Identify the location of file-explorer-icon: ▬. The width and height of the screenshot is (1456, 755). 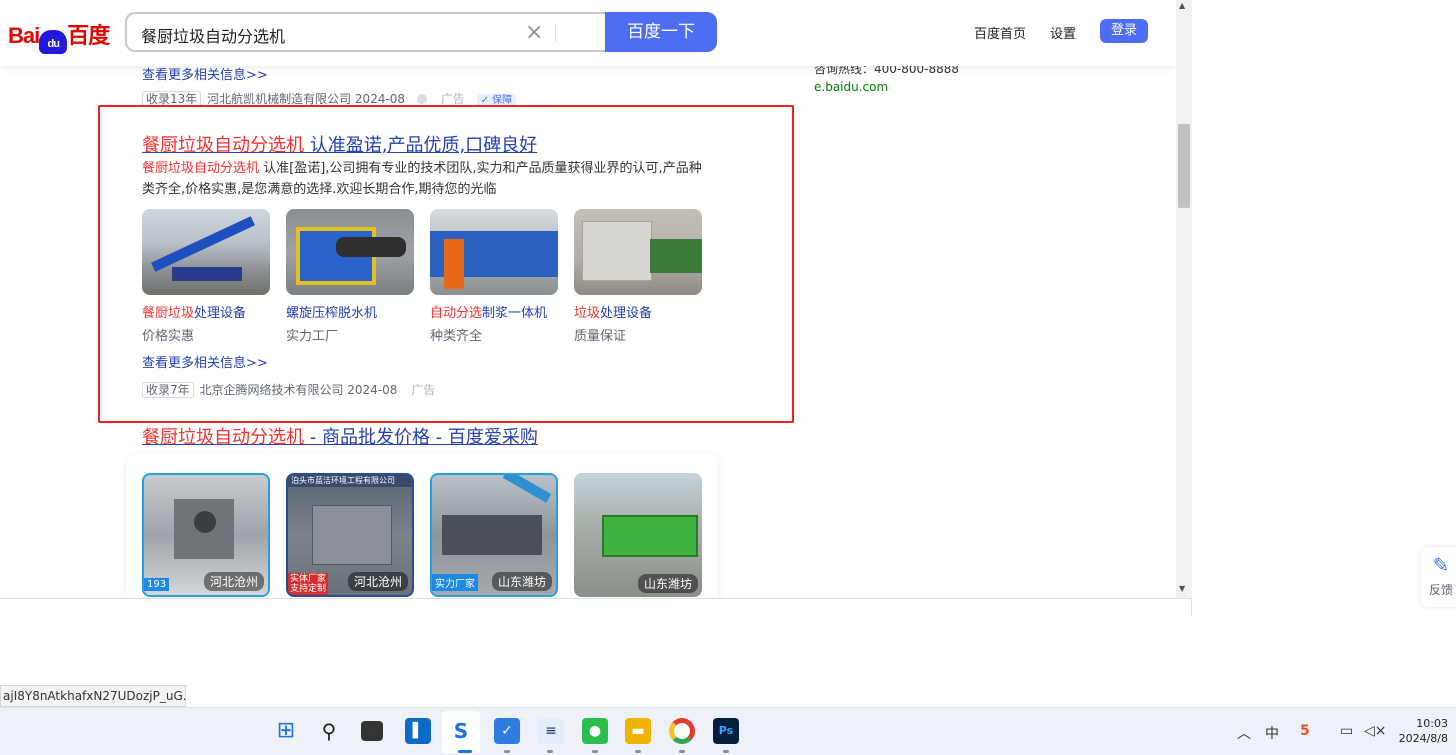
(638, 731).